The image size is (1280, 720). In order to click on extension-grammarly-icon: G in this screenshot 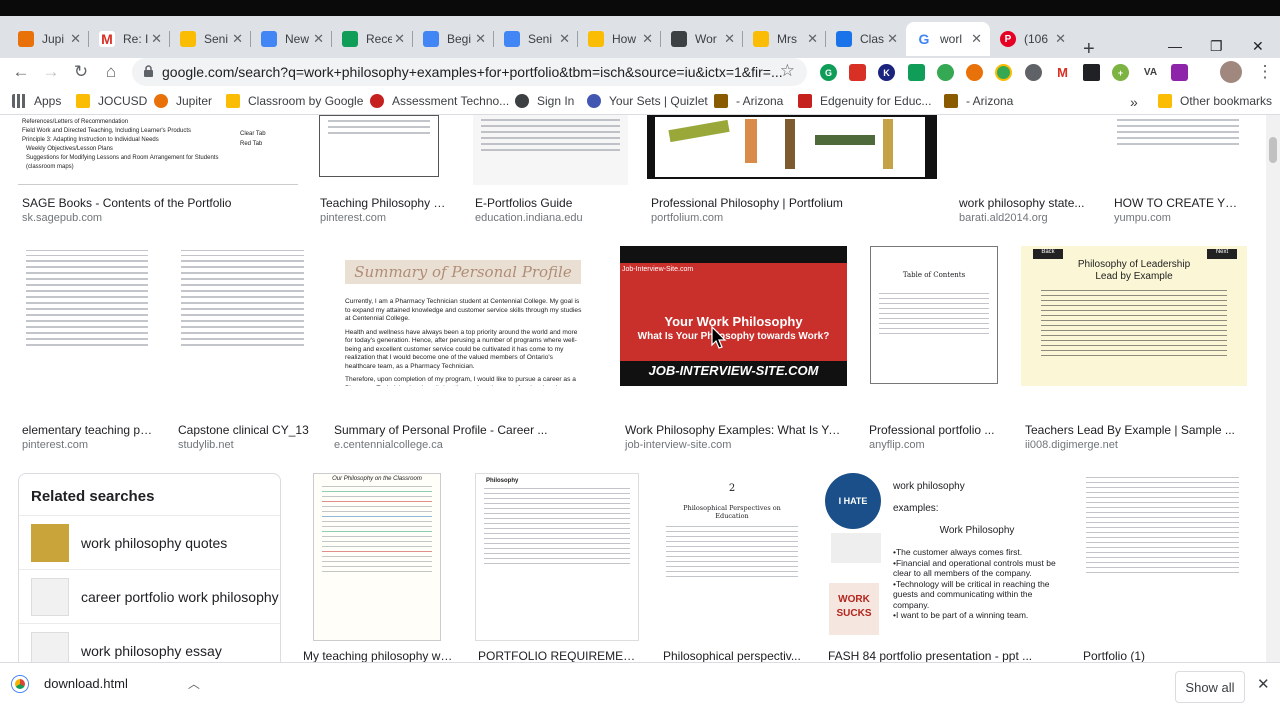, I will do `click(828, 72)`.